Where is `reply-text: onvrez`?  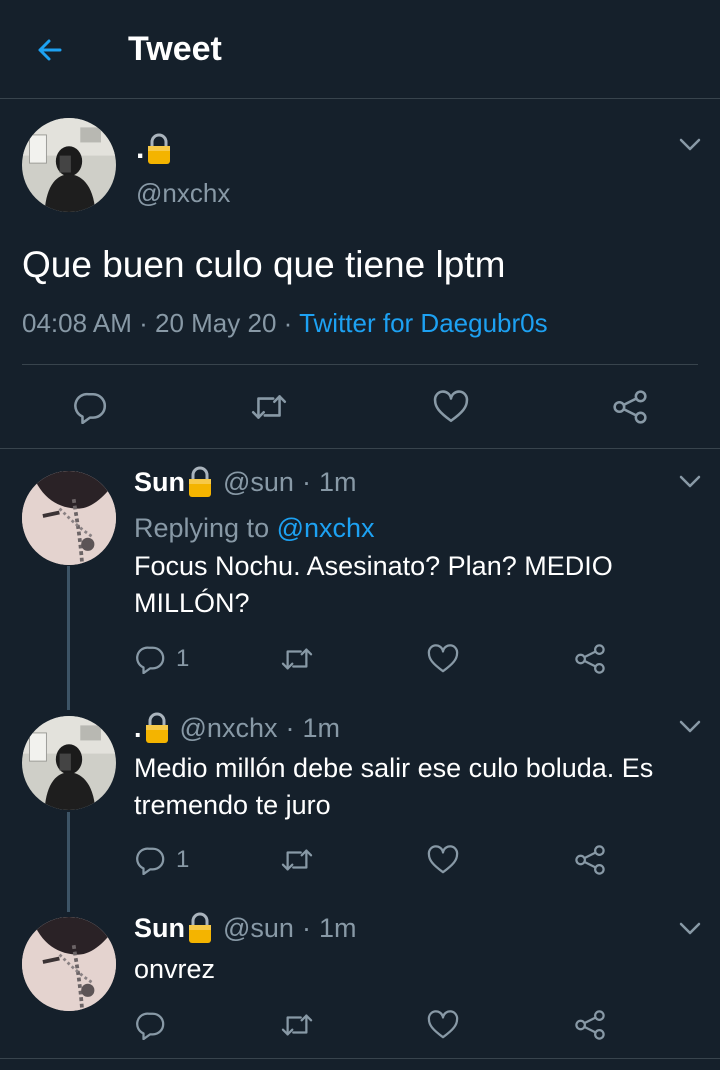
reply-text: onvrez is located at coordinates (175, 969).